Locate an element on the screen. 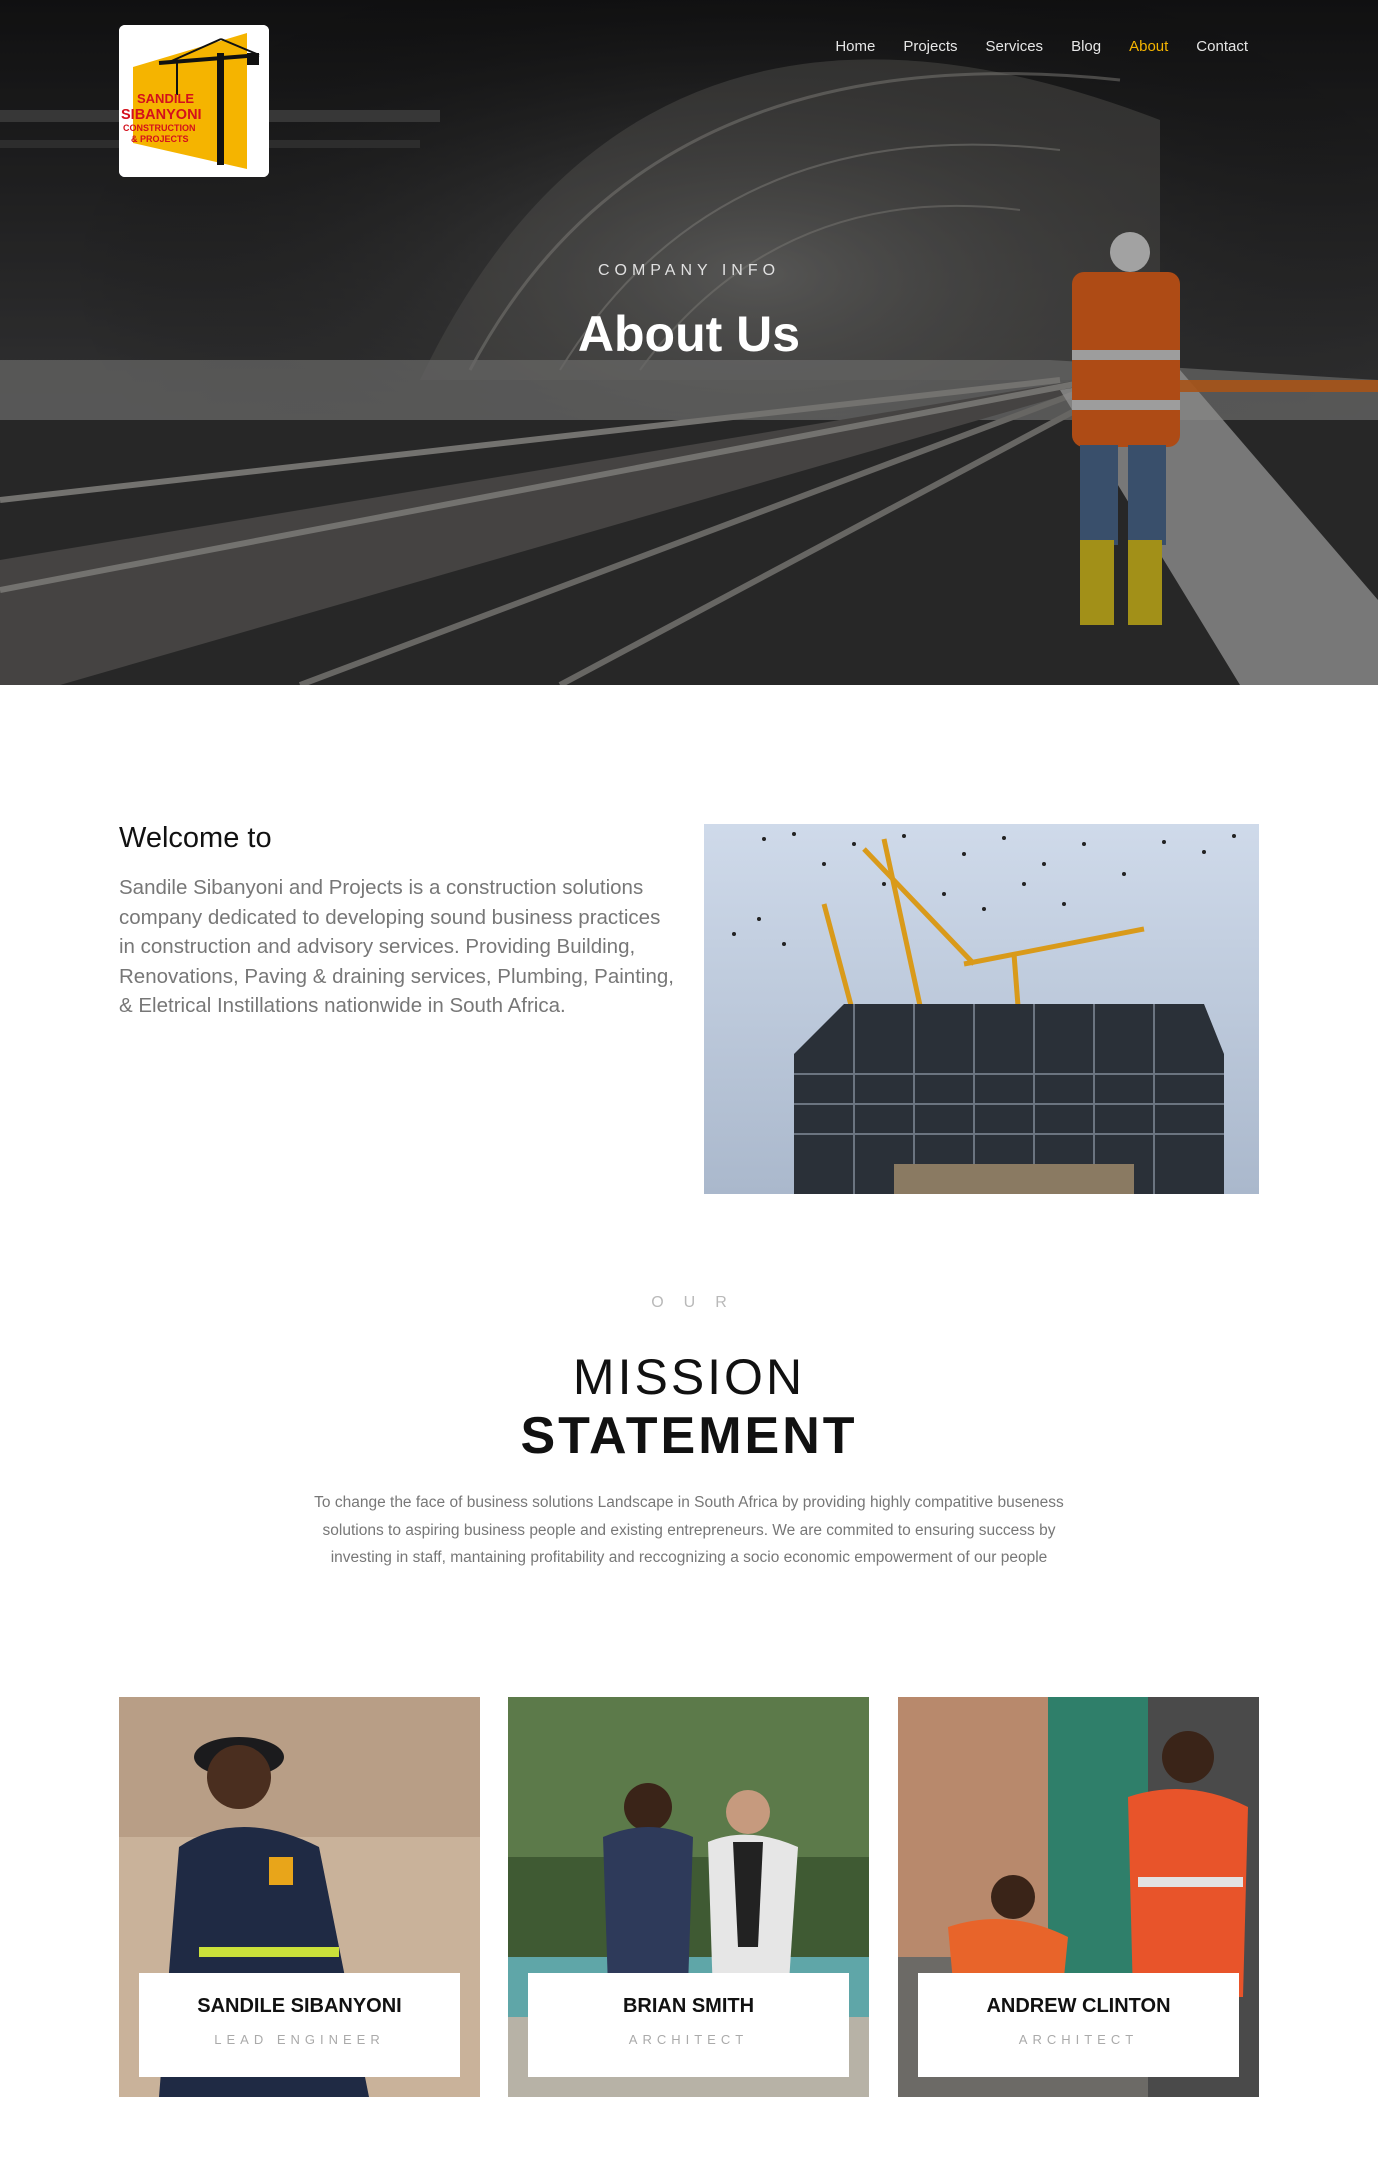 The width and height of the screenshot is (1378, 2162). cranes-image is located at coordinates (981, 1009).